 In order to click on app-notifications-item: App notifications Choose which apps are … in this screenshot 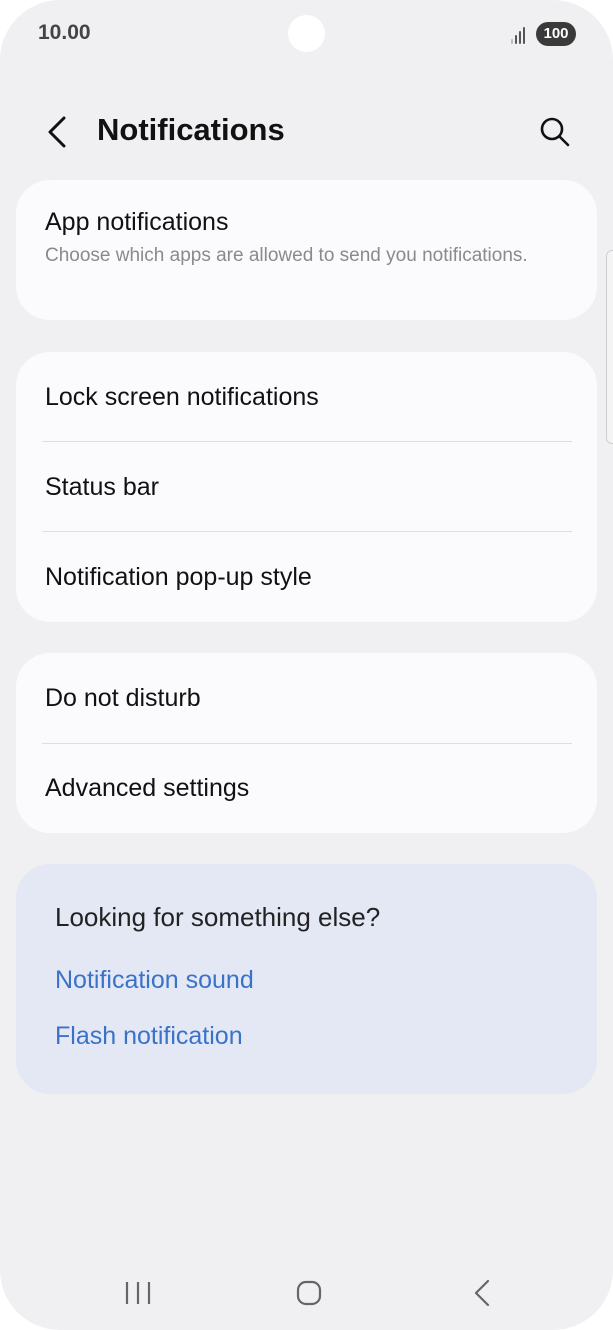, I will do `click(306, 250)`.